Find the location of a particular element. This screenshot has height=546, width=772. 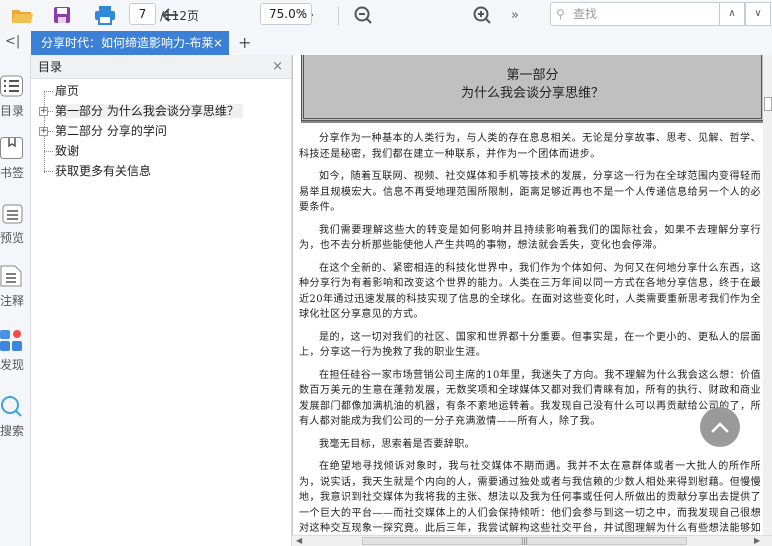

divider is located at coordinates (338, 16).